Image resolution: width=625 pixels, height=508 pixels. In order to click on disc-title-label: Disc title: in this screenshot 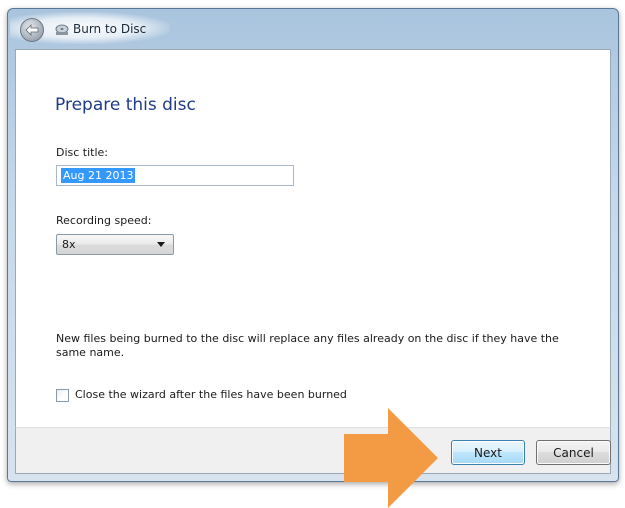, I will do `click(82, 152)`.